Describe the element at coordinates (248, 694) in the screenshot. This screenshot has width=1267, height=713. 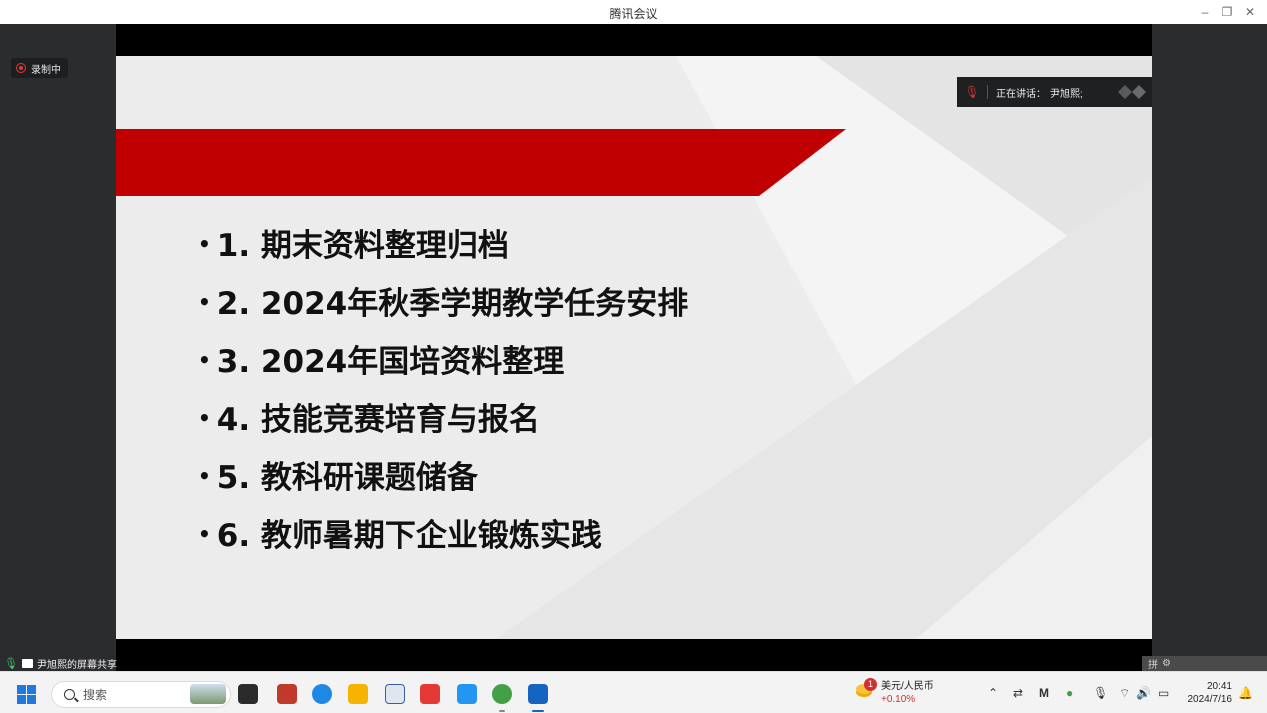
I see `task-view-icon` at that location.